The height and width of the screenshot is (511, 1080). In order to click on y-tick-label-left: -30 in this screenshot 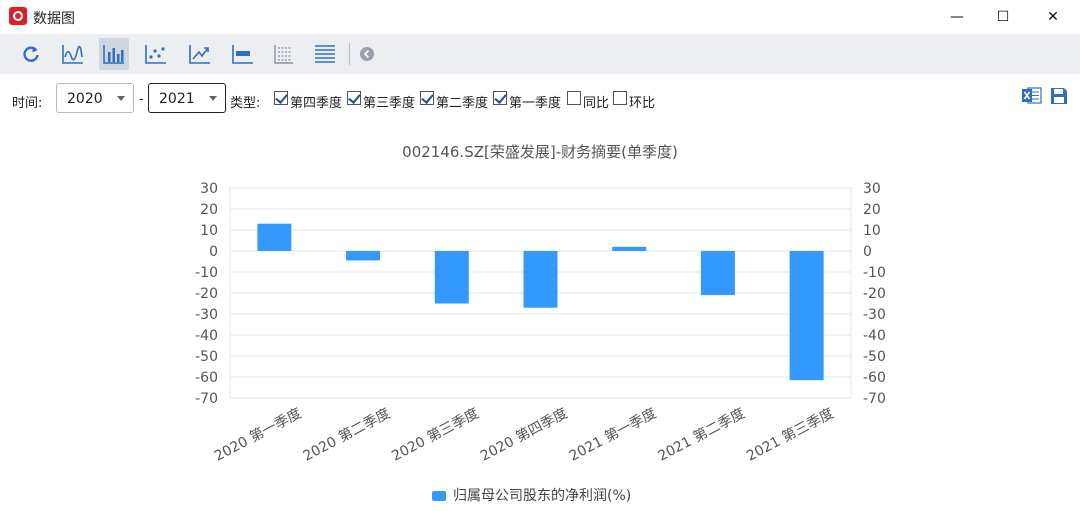, I will do `click(206, 315)`.